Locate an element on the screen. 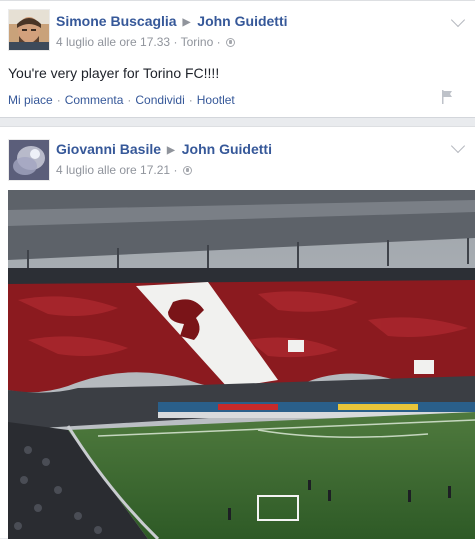 The image size is (475, 539). author-line: Simone Buscaglia ▶ John Guidetti is located at coordinates (250, 21).